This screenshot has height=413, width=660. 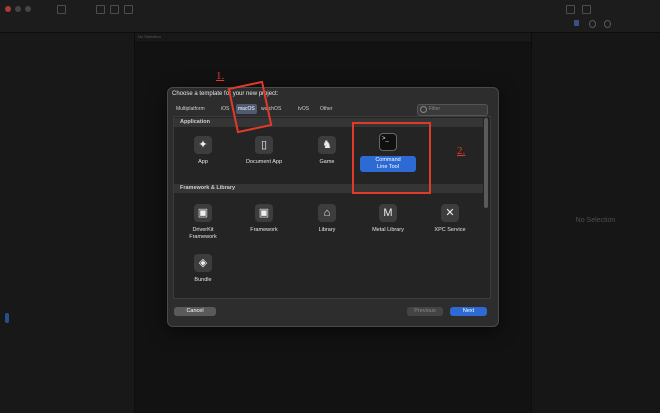 What do you see at coordinates (220, 76) in the screenshot?
I see `annotation-step-1: 1.` at bounding box center [220, 76].